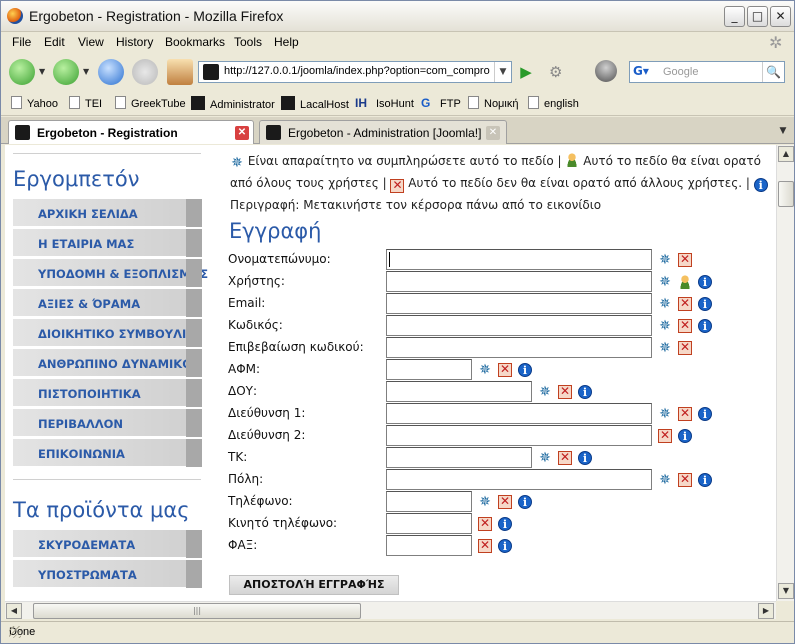  Describe the element at coordinates (390, 610) in the screenshot. I see `horizontal-scrollbar: ◀ ||| ▶` at that location.